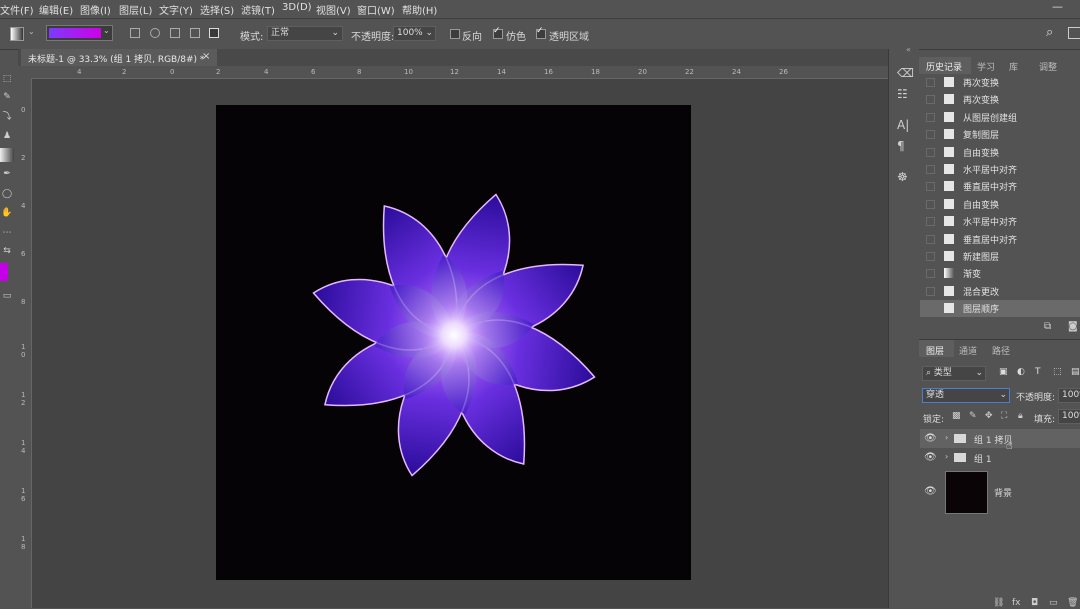  Describe the element at coordinates (905, 73) in the screenshot. I see `history-icon: ⌫` at that location.